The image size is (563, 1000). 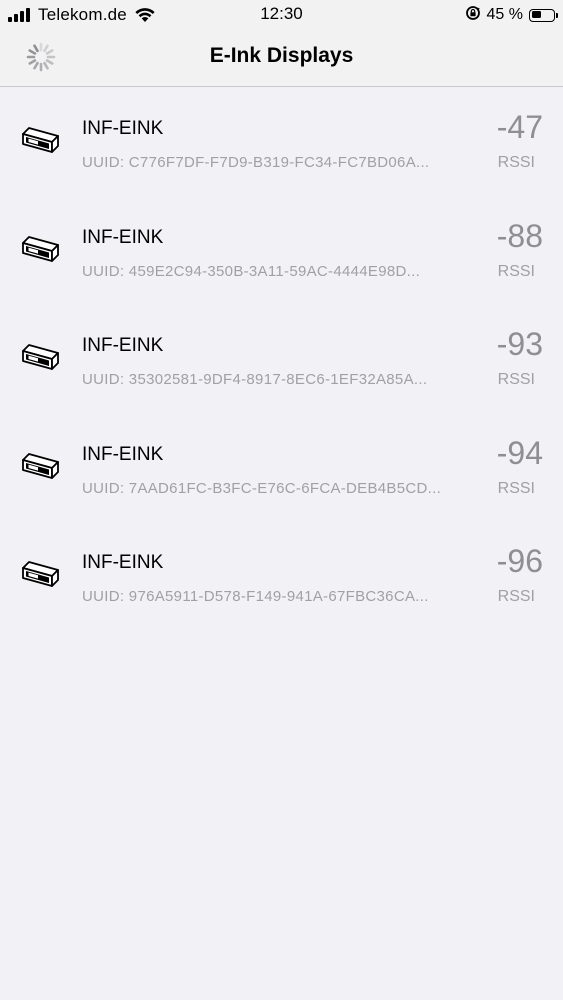 What do you see at coordinates (504, 14) in the screenshot?
I see `battery-percent: 45 %` at bounding box center [504, 14].